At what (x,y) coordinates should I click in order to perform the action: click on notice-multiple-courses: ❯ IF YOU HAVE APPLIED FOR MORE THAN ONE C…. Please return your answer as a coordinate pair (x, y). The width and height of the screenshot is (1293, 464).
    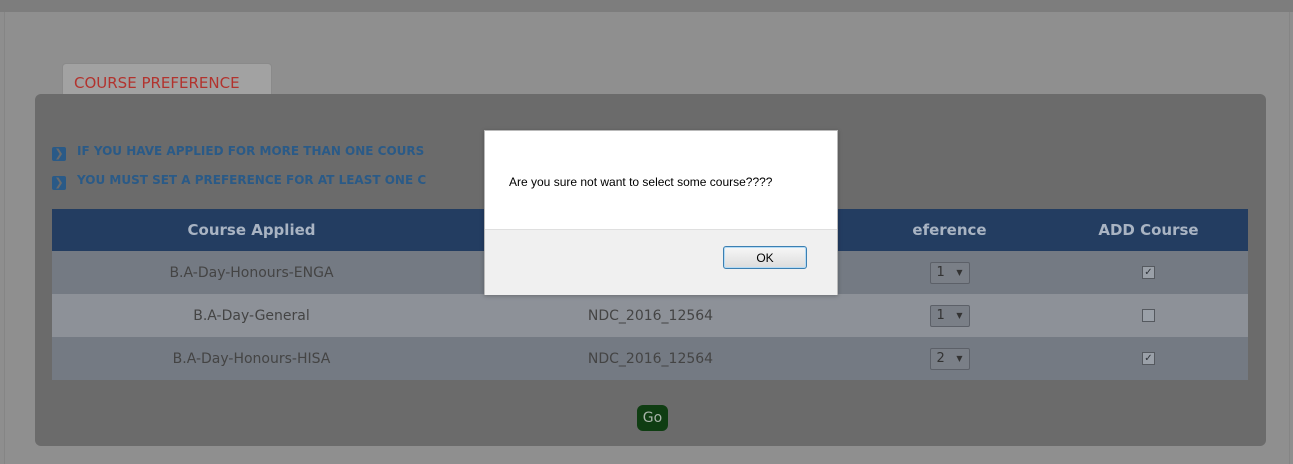
    Looking at the image, I should click on (238, 151).